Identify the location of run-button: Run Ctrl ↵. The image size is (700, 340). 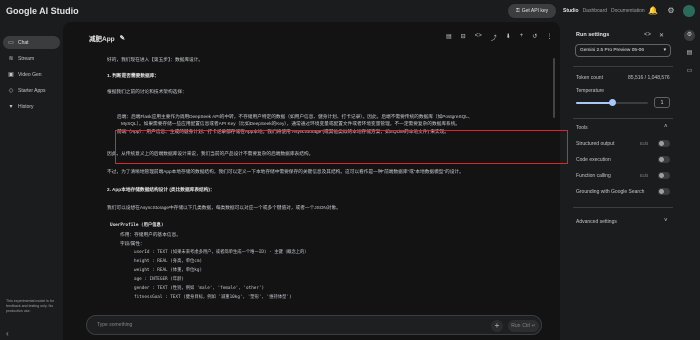
(523, 326).